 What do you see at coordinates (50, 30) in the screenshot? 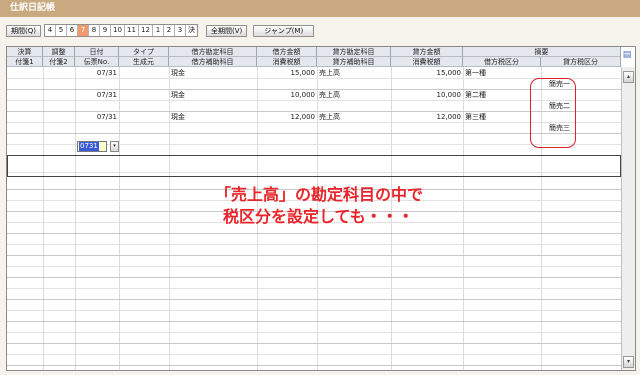
I see `month-4: 4` at bounding box center [50, 30].